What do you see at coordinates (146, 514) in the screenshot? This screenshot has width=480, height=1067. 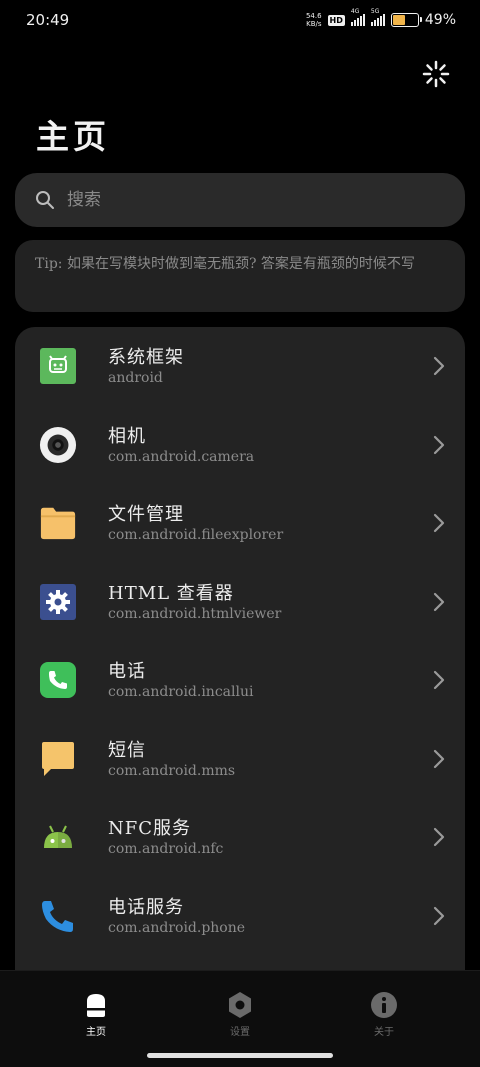 I see `app-name: 文件管理` at bounding box center [146, 514].